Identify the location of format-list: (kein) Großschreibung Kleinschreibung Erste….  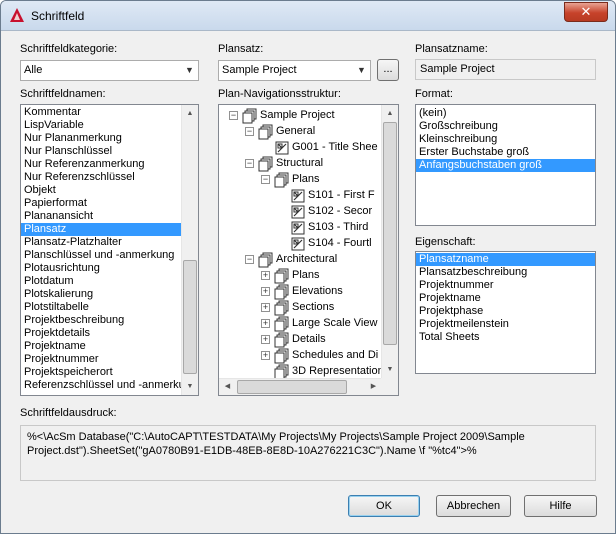
(505, 165).